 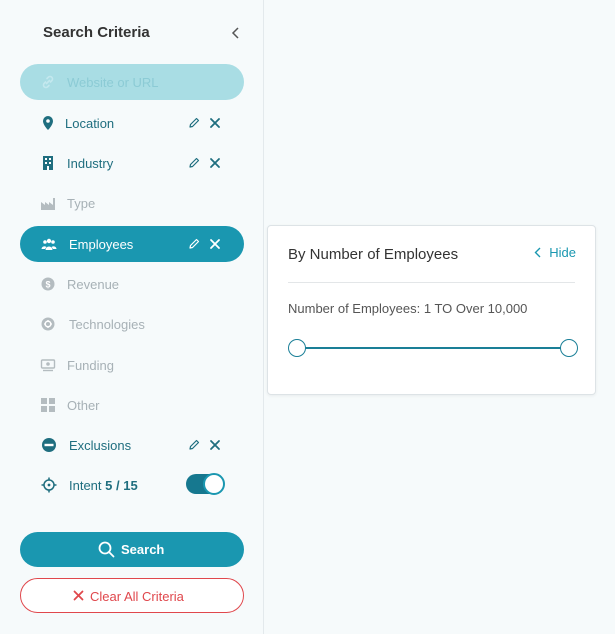 I want to click on intent-toggle, so click(x=205, y=484).